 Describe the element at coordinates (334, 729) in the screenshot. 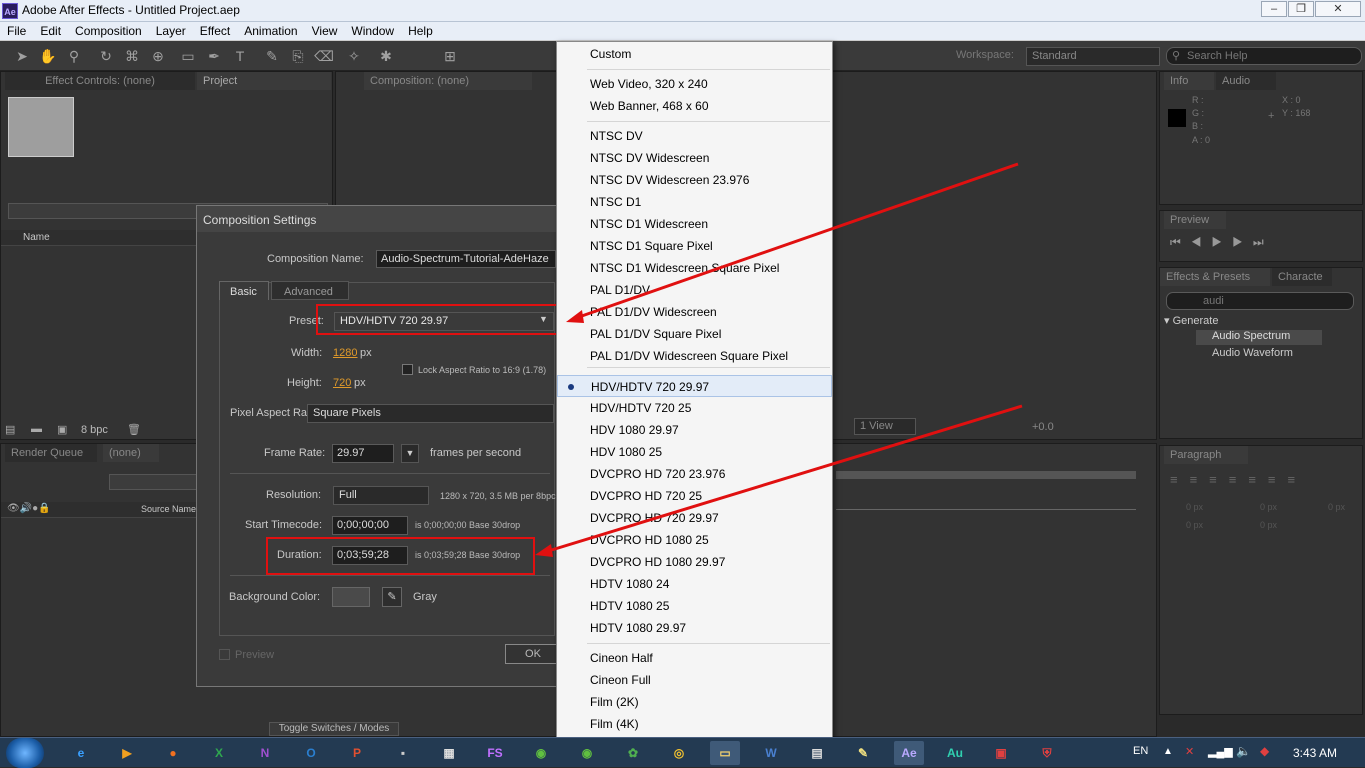

I see `toggle-switches-button: Toggle Switches / Modes` at that location.